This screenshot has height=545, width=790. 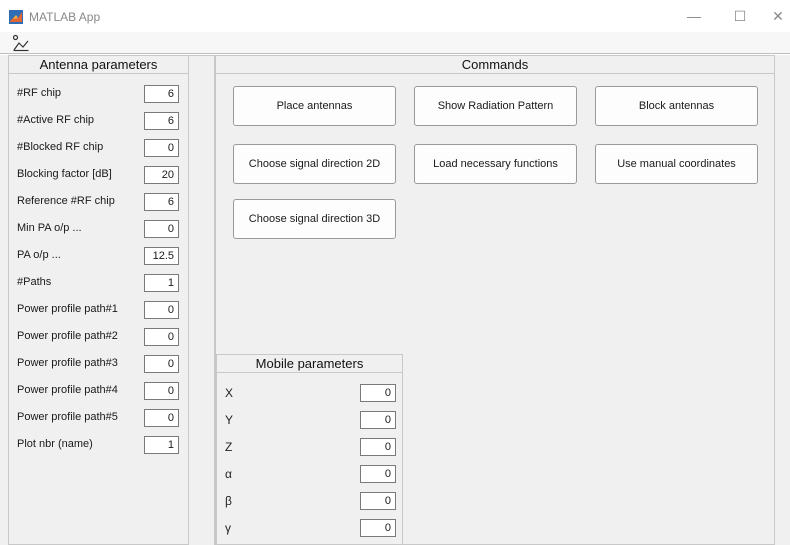 What do you see at coordinates (161, 283) in the screenshot?
I see `param-field-paths: 1` at bounding box center [161, 283].